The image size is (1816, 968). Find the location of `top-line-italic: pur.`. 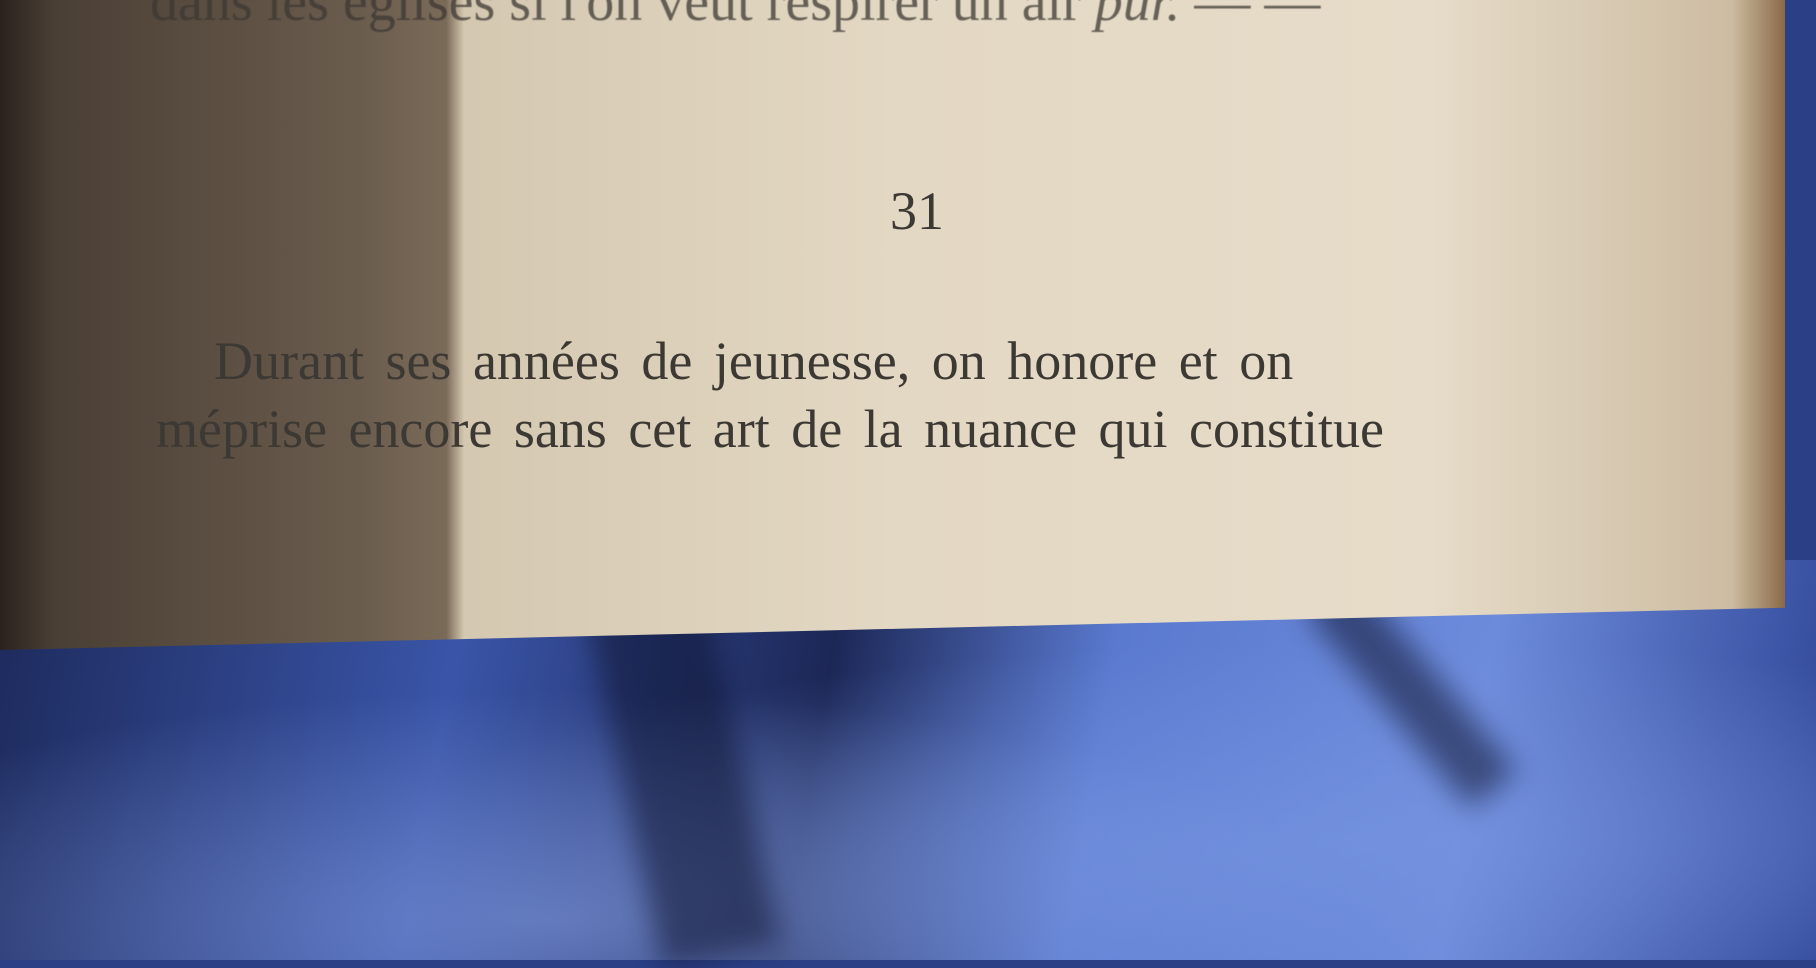

top-line-italic: pur. is located at coordinates (1137, 16).